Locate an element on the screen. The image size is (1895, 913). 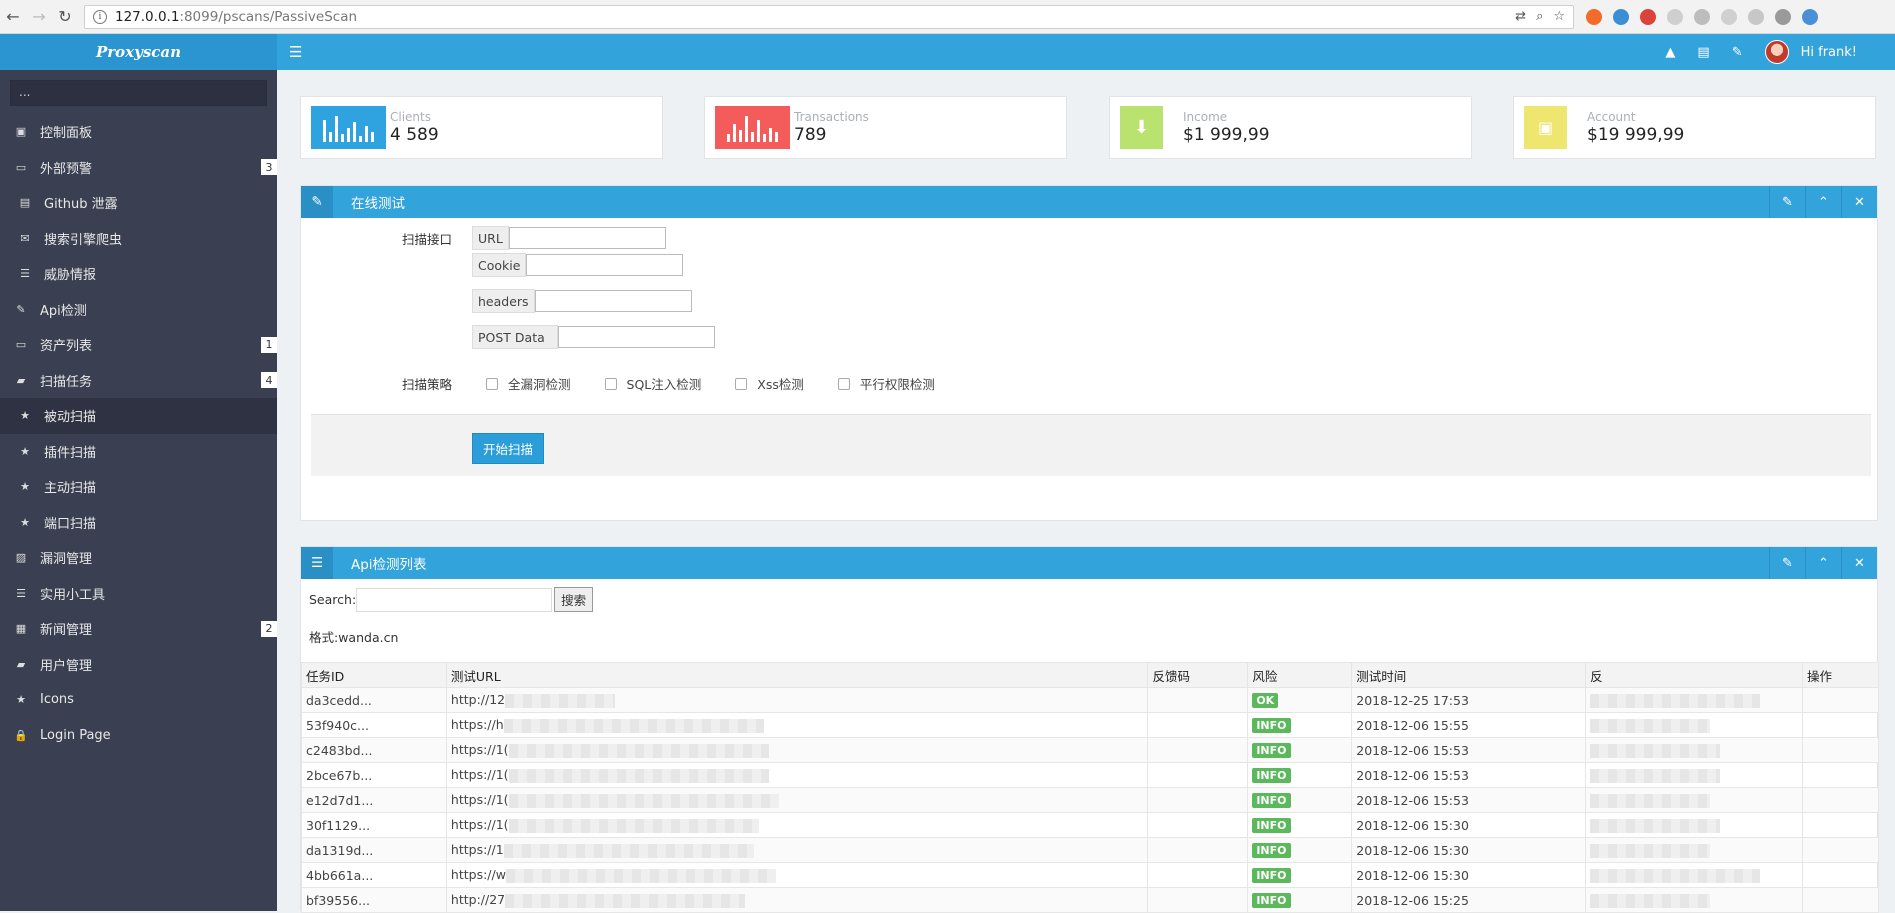
column-header: 测试URL is located at coordinates (797, 675).